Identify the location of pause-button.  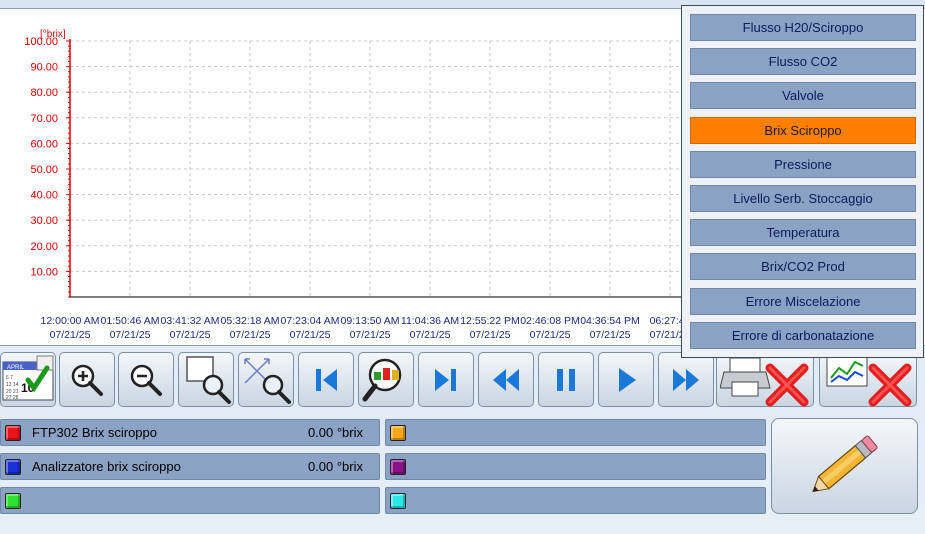
(566, 379).